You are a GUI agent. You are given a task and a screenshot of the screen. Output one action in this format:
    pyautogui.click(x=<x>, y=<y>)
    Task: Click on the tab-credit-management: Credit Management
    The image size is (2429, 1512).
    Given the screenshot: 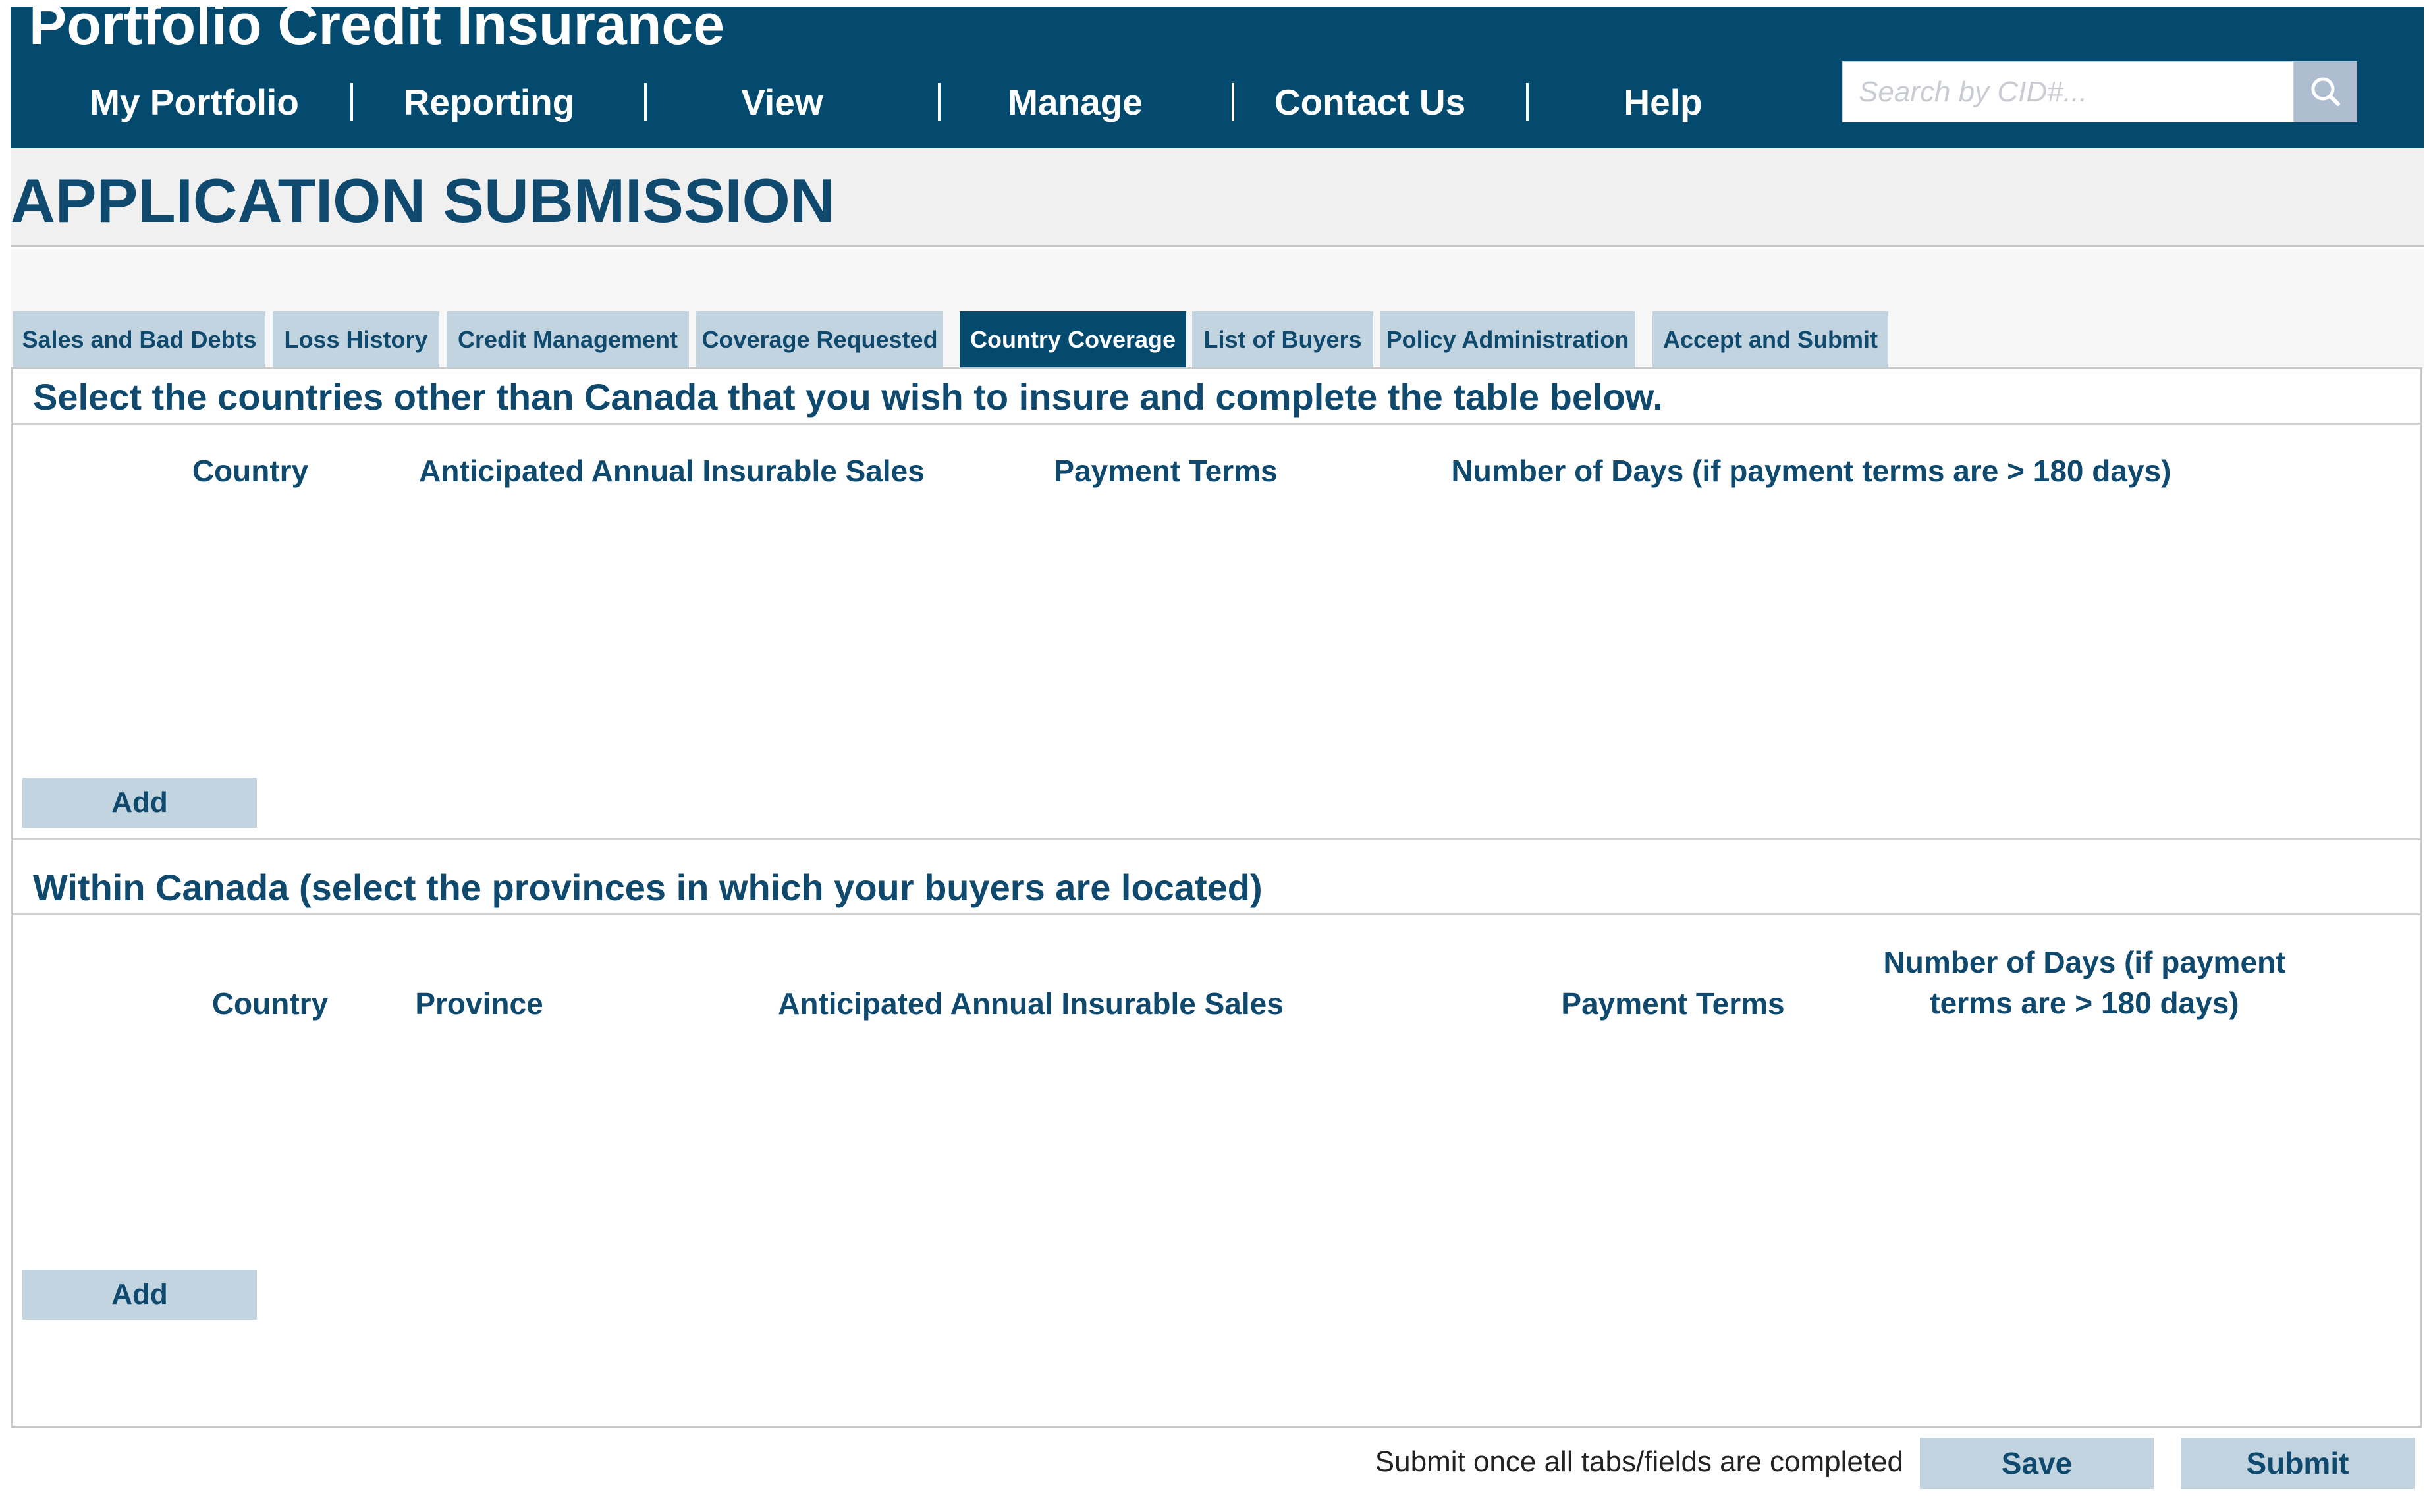 What is the action you would take?
    pyautogui.click(x=568, y=340)
    